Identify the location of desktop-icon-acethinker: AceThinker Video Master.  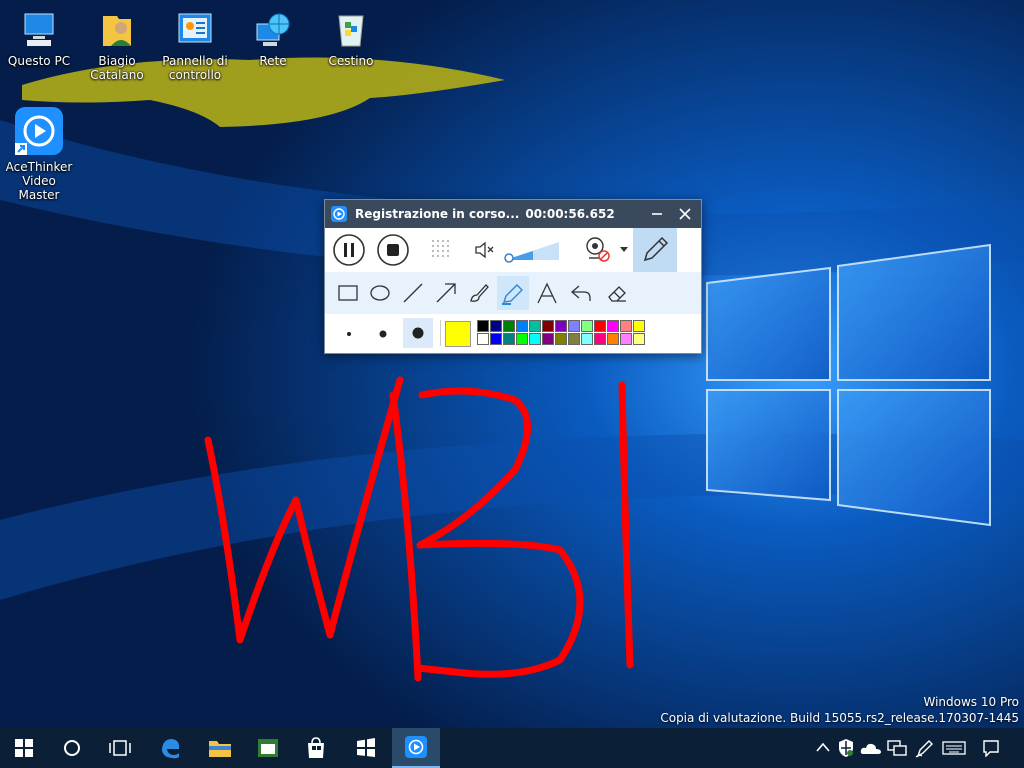
(39, 154).